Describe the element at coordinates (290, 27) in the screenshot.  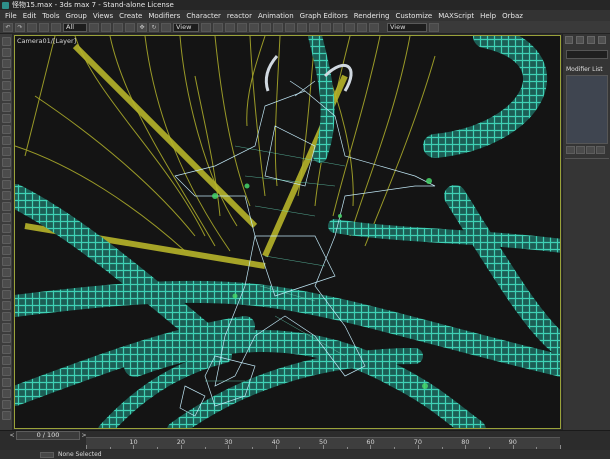
I see `mirror-icon` at that location.